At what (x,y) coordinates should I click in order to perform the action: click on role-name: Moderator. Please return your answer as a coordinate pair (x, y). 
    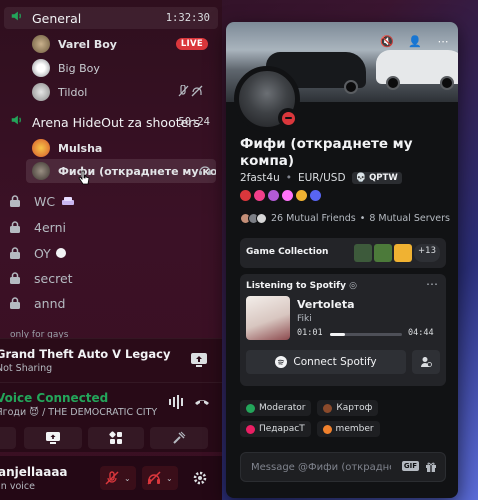
    Looking at the image, I should click on (282, 408).